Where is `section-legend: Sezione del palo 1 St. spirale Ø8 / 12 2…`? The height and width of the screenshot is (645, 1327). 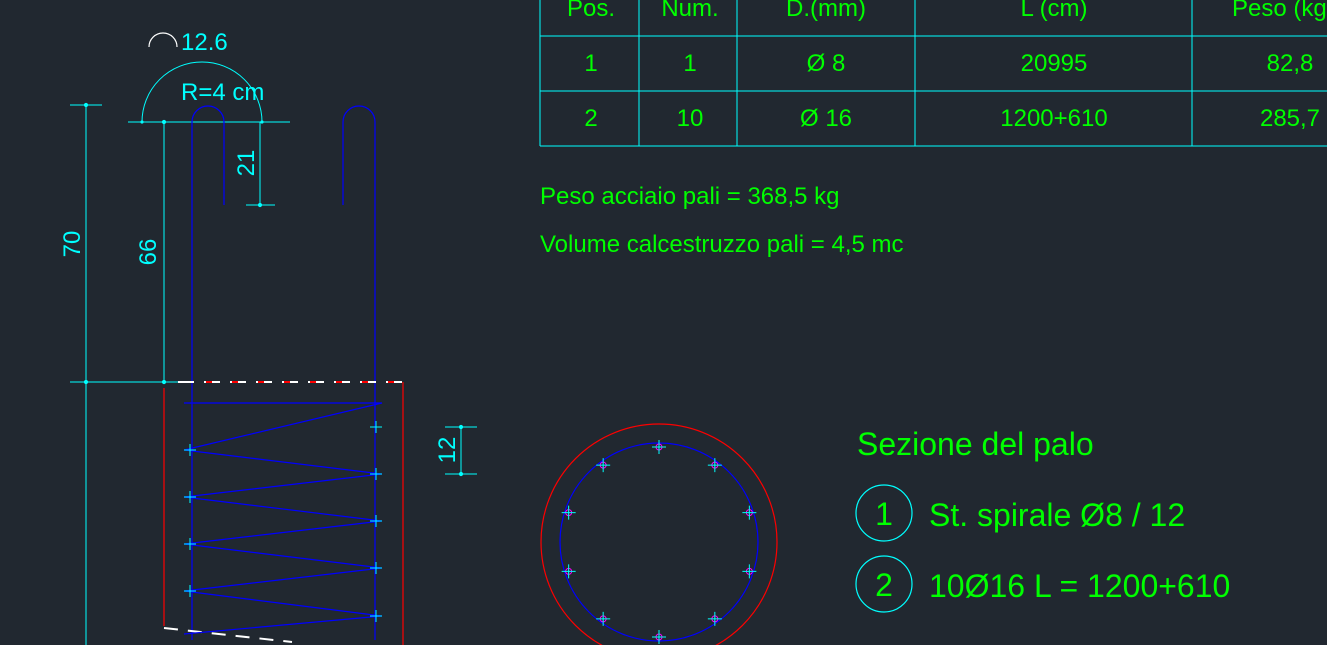
section-legend: Sezione del palo 1 St. spirale Ø8 / 12 2… is located at coordinates (1042, 519).